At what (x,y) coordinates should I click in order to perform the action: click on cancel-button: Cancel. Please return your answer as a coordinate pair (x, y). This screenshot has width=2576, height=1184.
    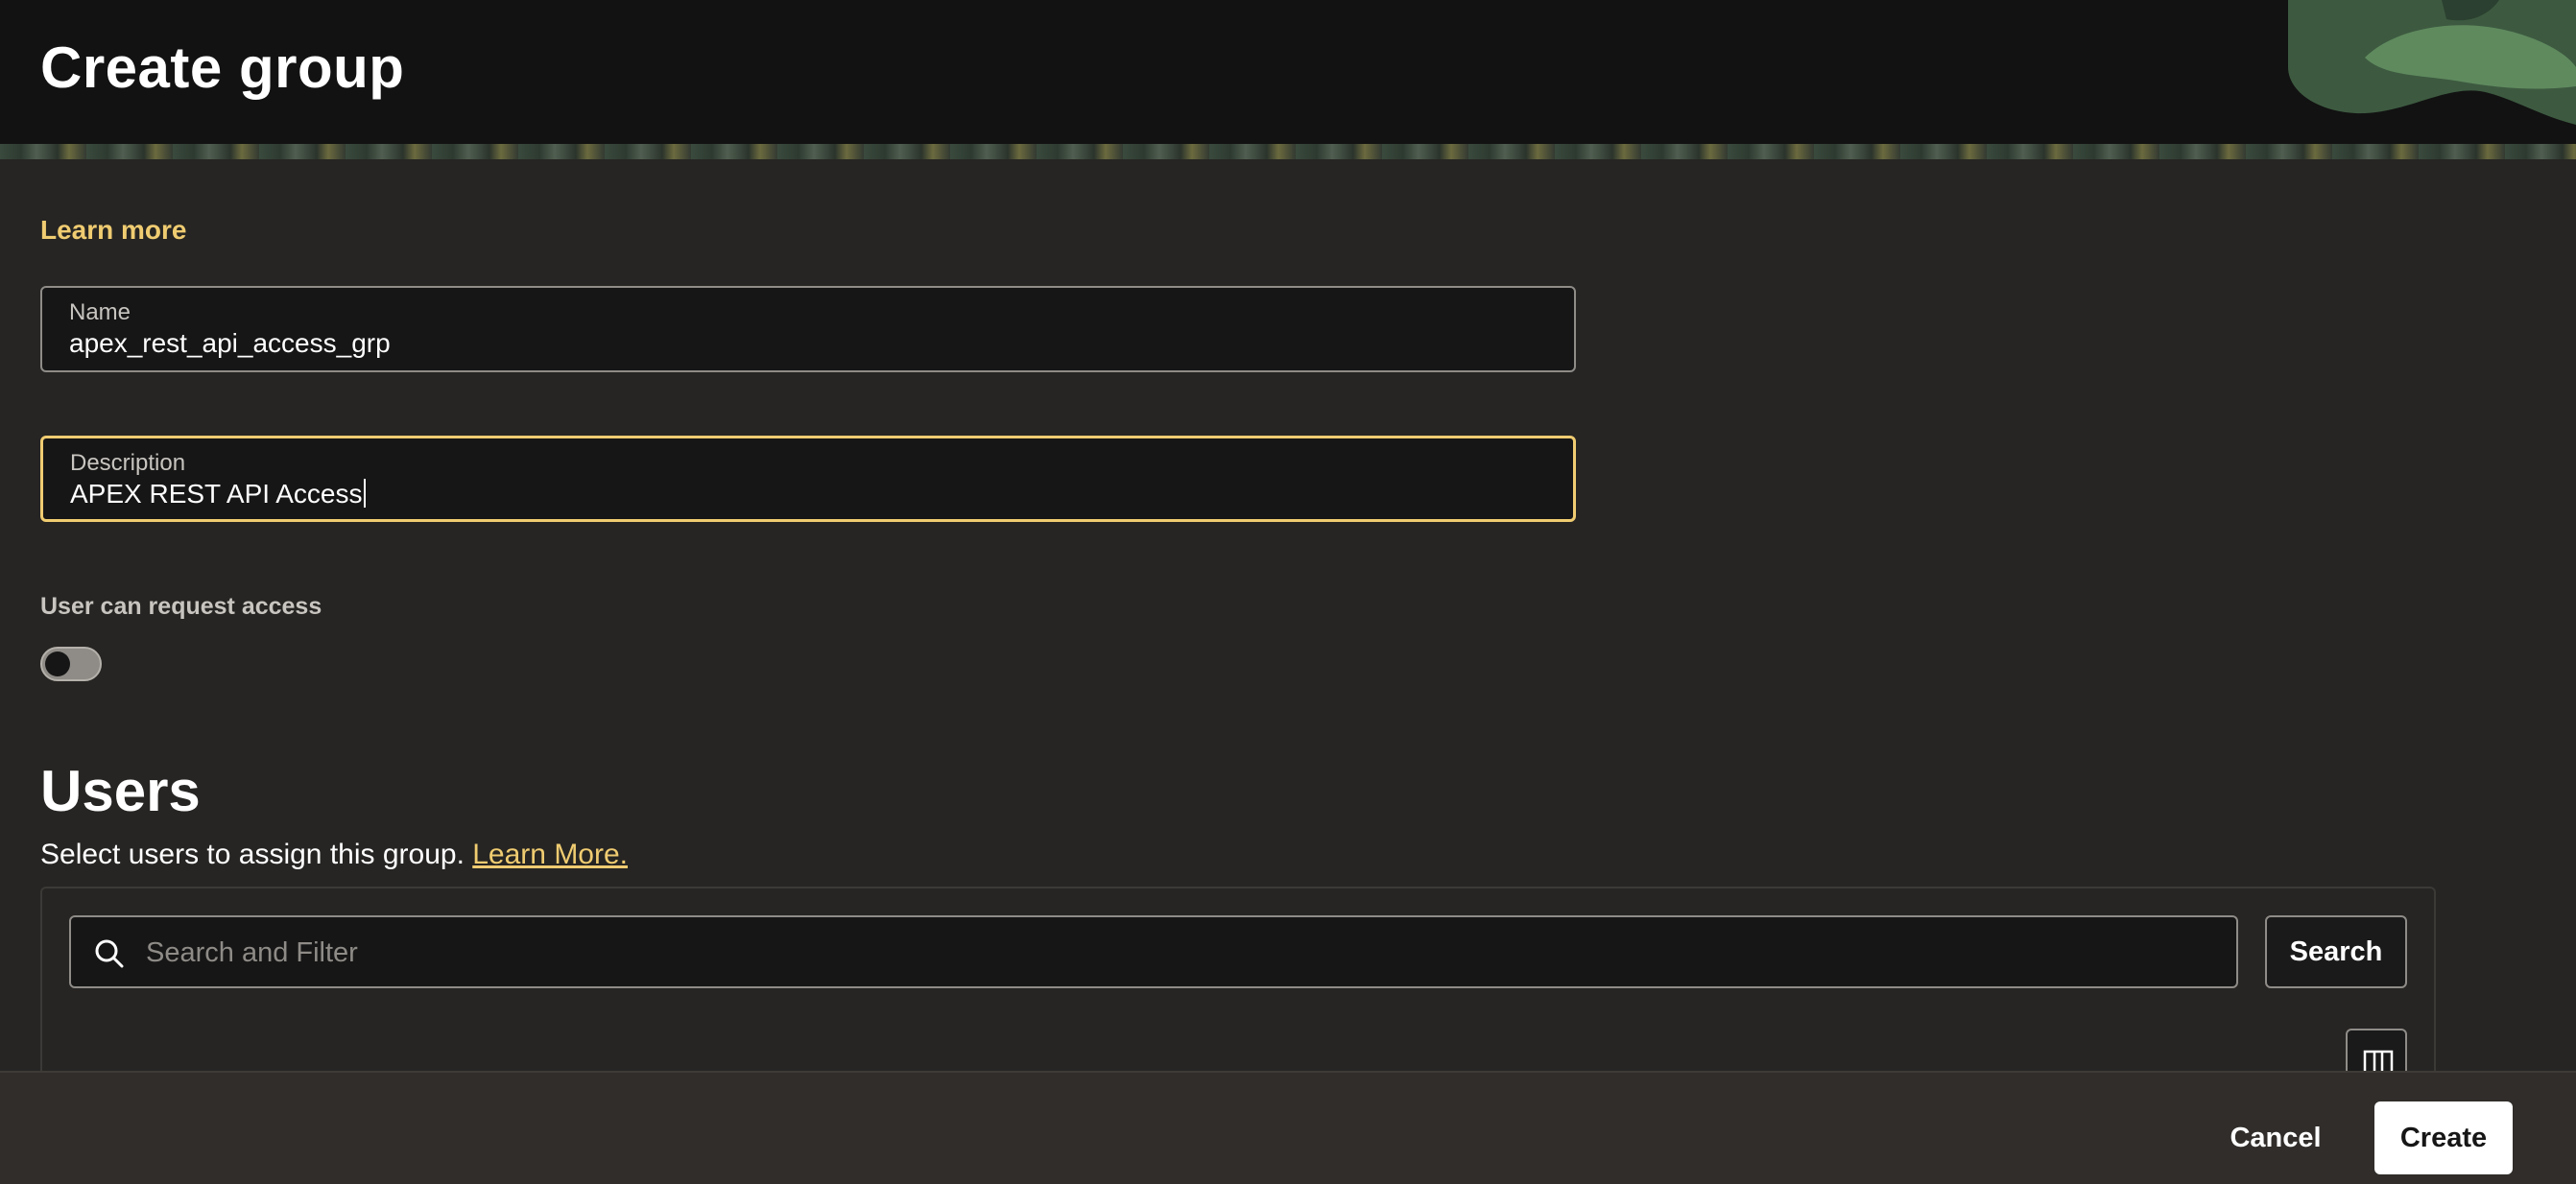
    Looking at the image, I should click on (2276, 1138).